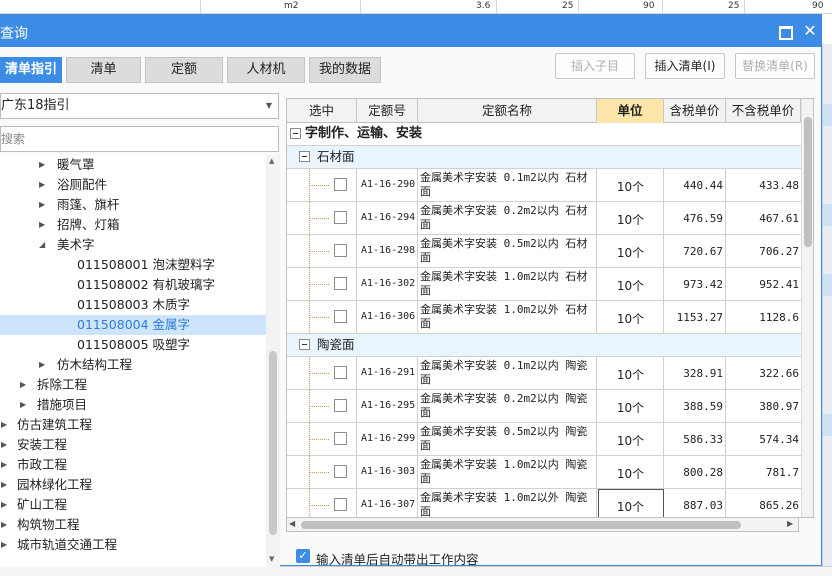 The width and height of the screenshot is (832, 576). I want to click on quota-name: 金属美术字安装 0.1m2以内 石材面, so click(504, 184).